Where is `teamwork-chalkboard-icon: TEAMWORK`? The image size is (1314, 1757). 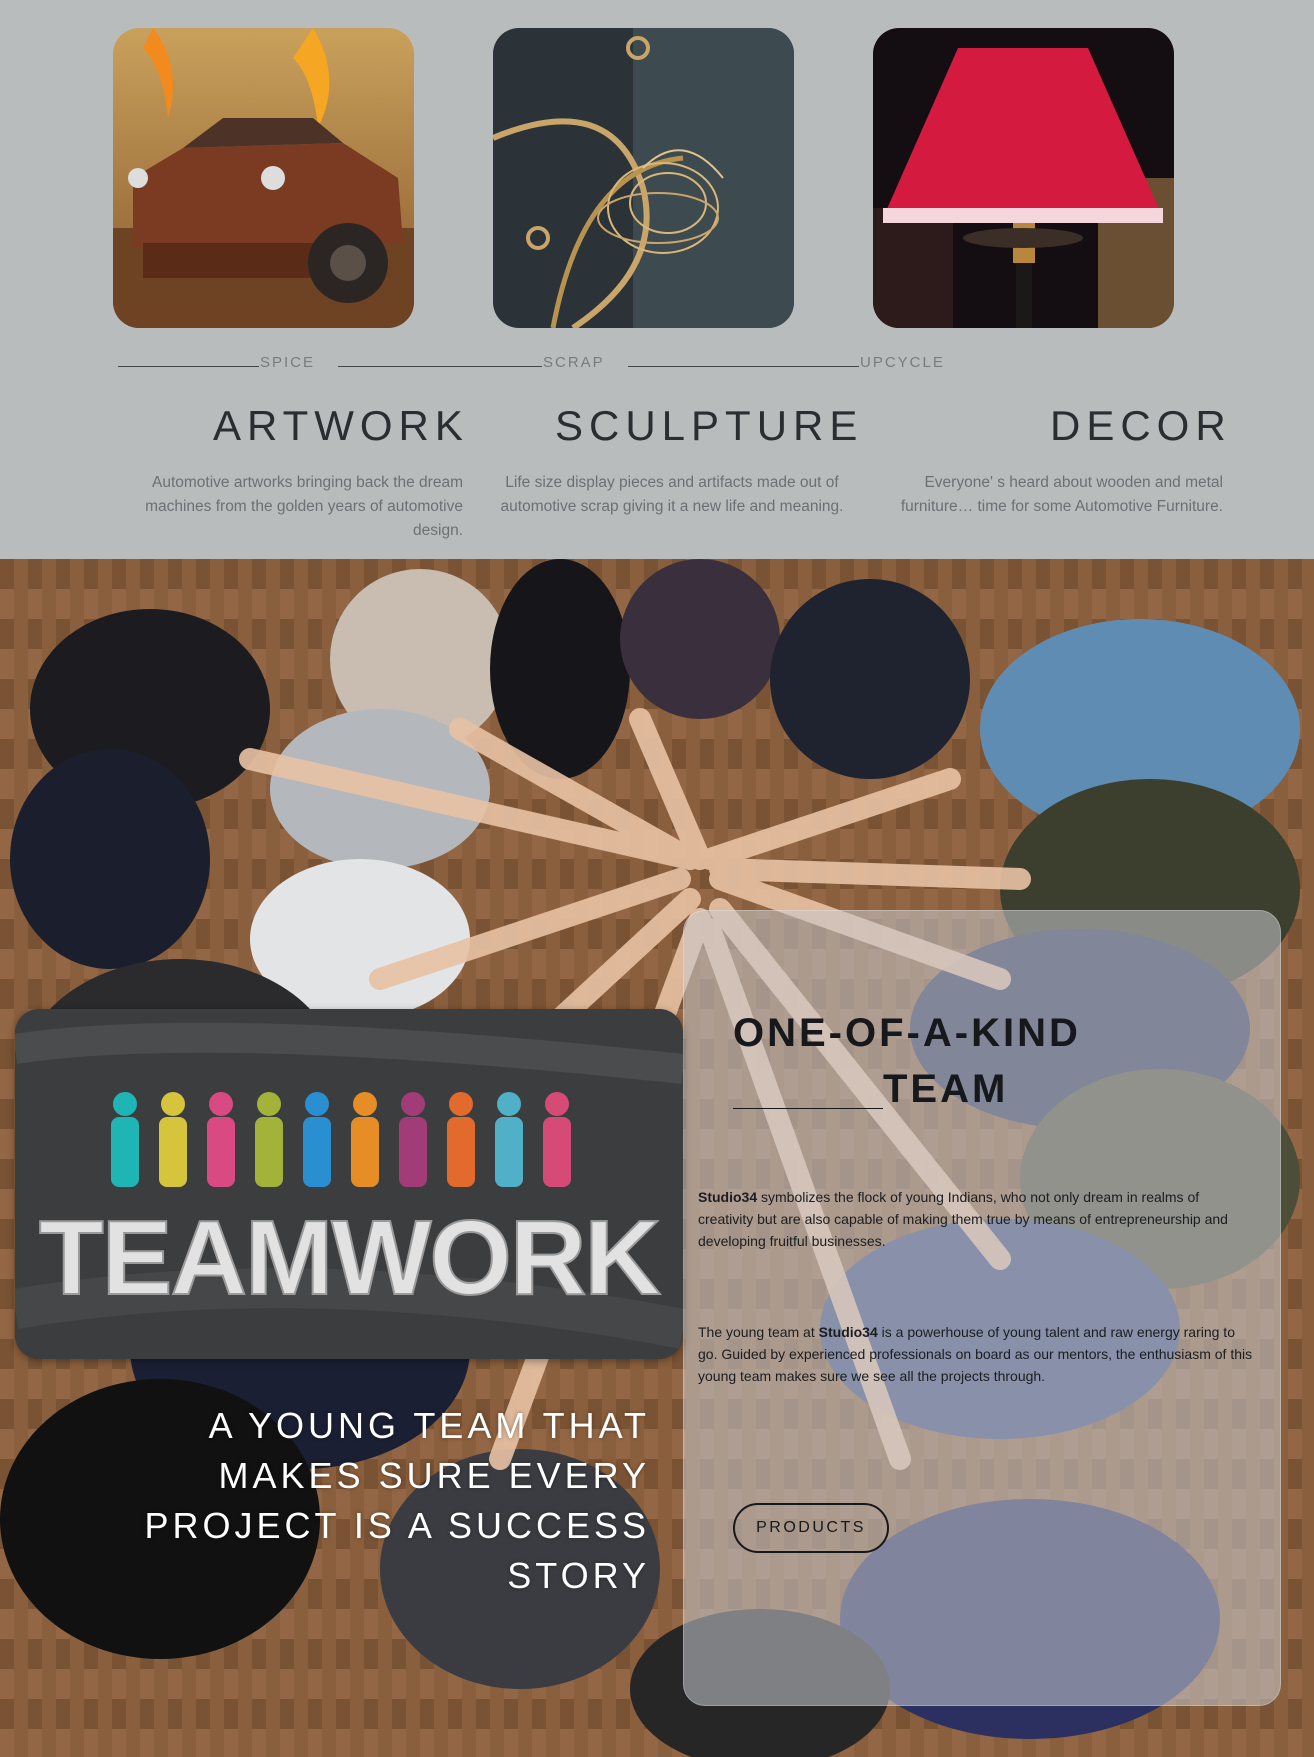 teamwork-chalkboard-icon: TEAMWORK is located at coordinates (349, 1184).